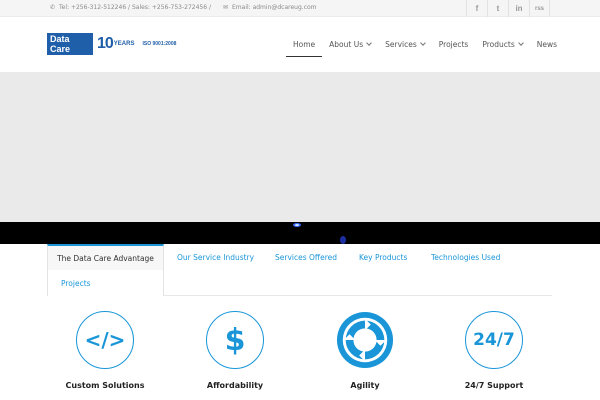 The height and width of the screenshot is (400, 600). Describe the element at coordinates (476, 8) in the screenshot. I see `facebook-icon: f` at that location.